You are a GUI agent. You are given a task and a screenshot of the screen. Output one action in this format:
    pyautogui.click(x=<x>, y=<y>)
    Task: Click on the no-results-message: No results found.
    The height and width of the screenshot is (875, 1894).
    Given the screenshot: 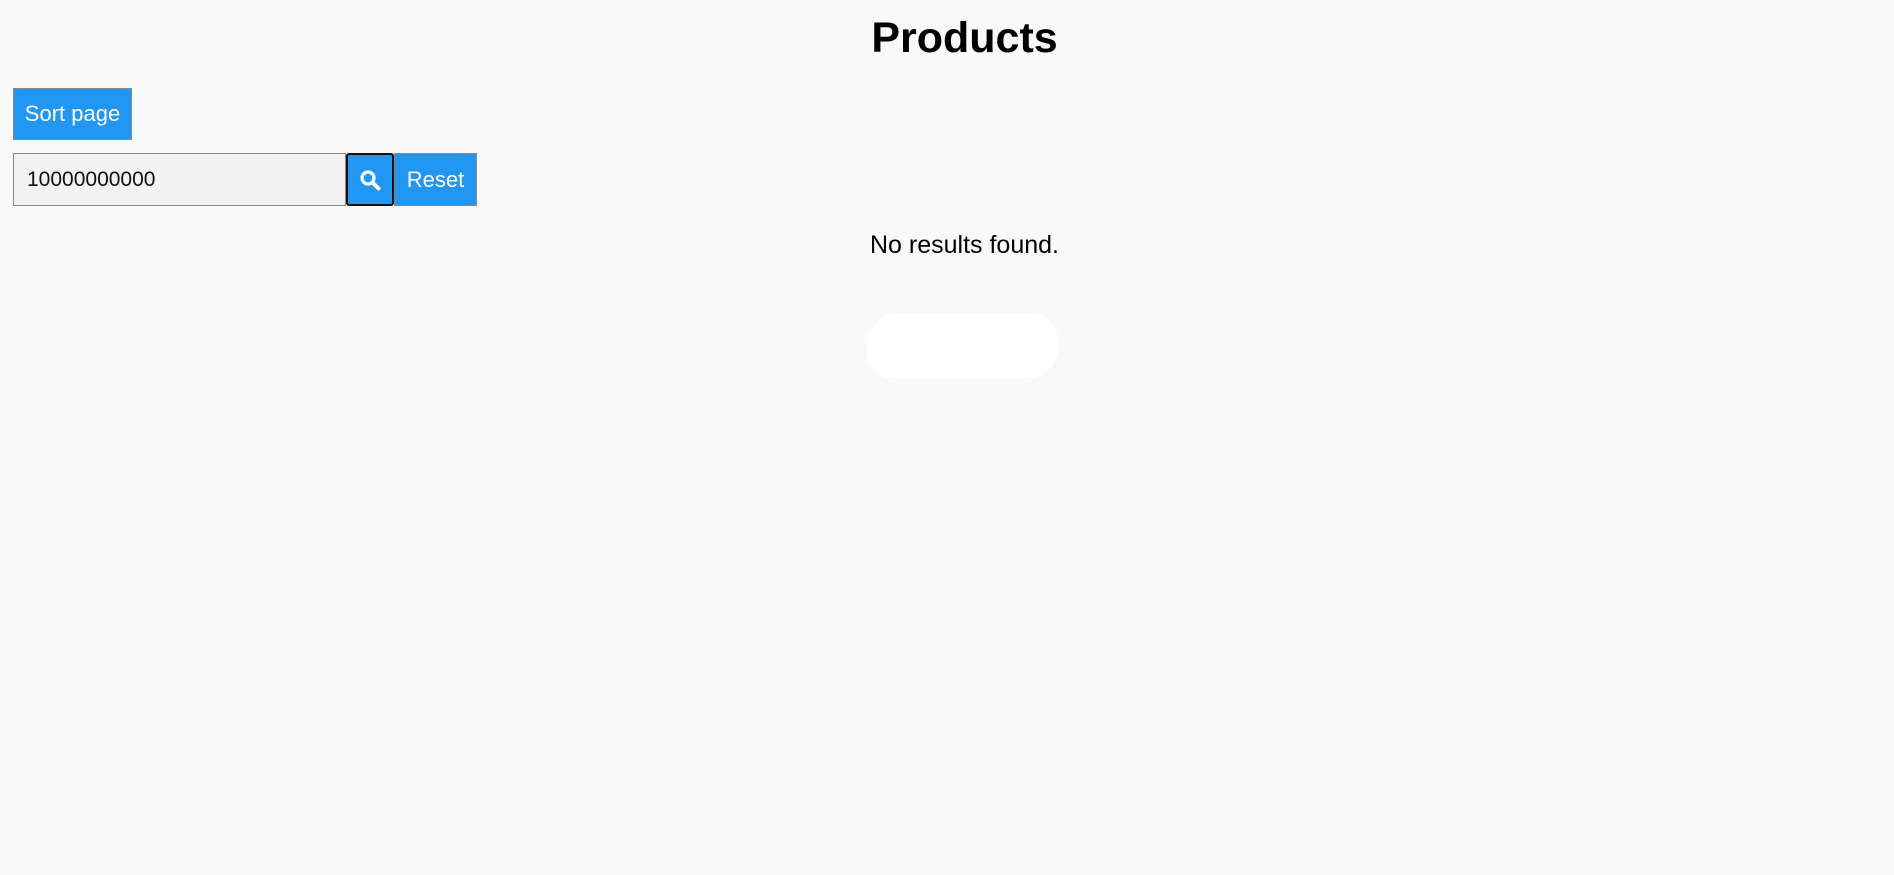 What is the action you would take?
    pyautogui.click(x=964, y=245)
    